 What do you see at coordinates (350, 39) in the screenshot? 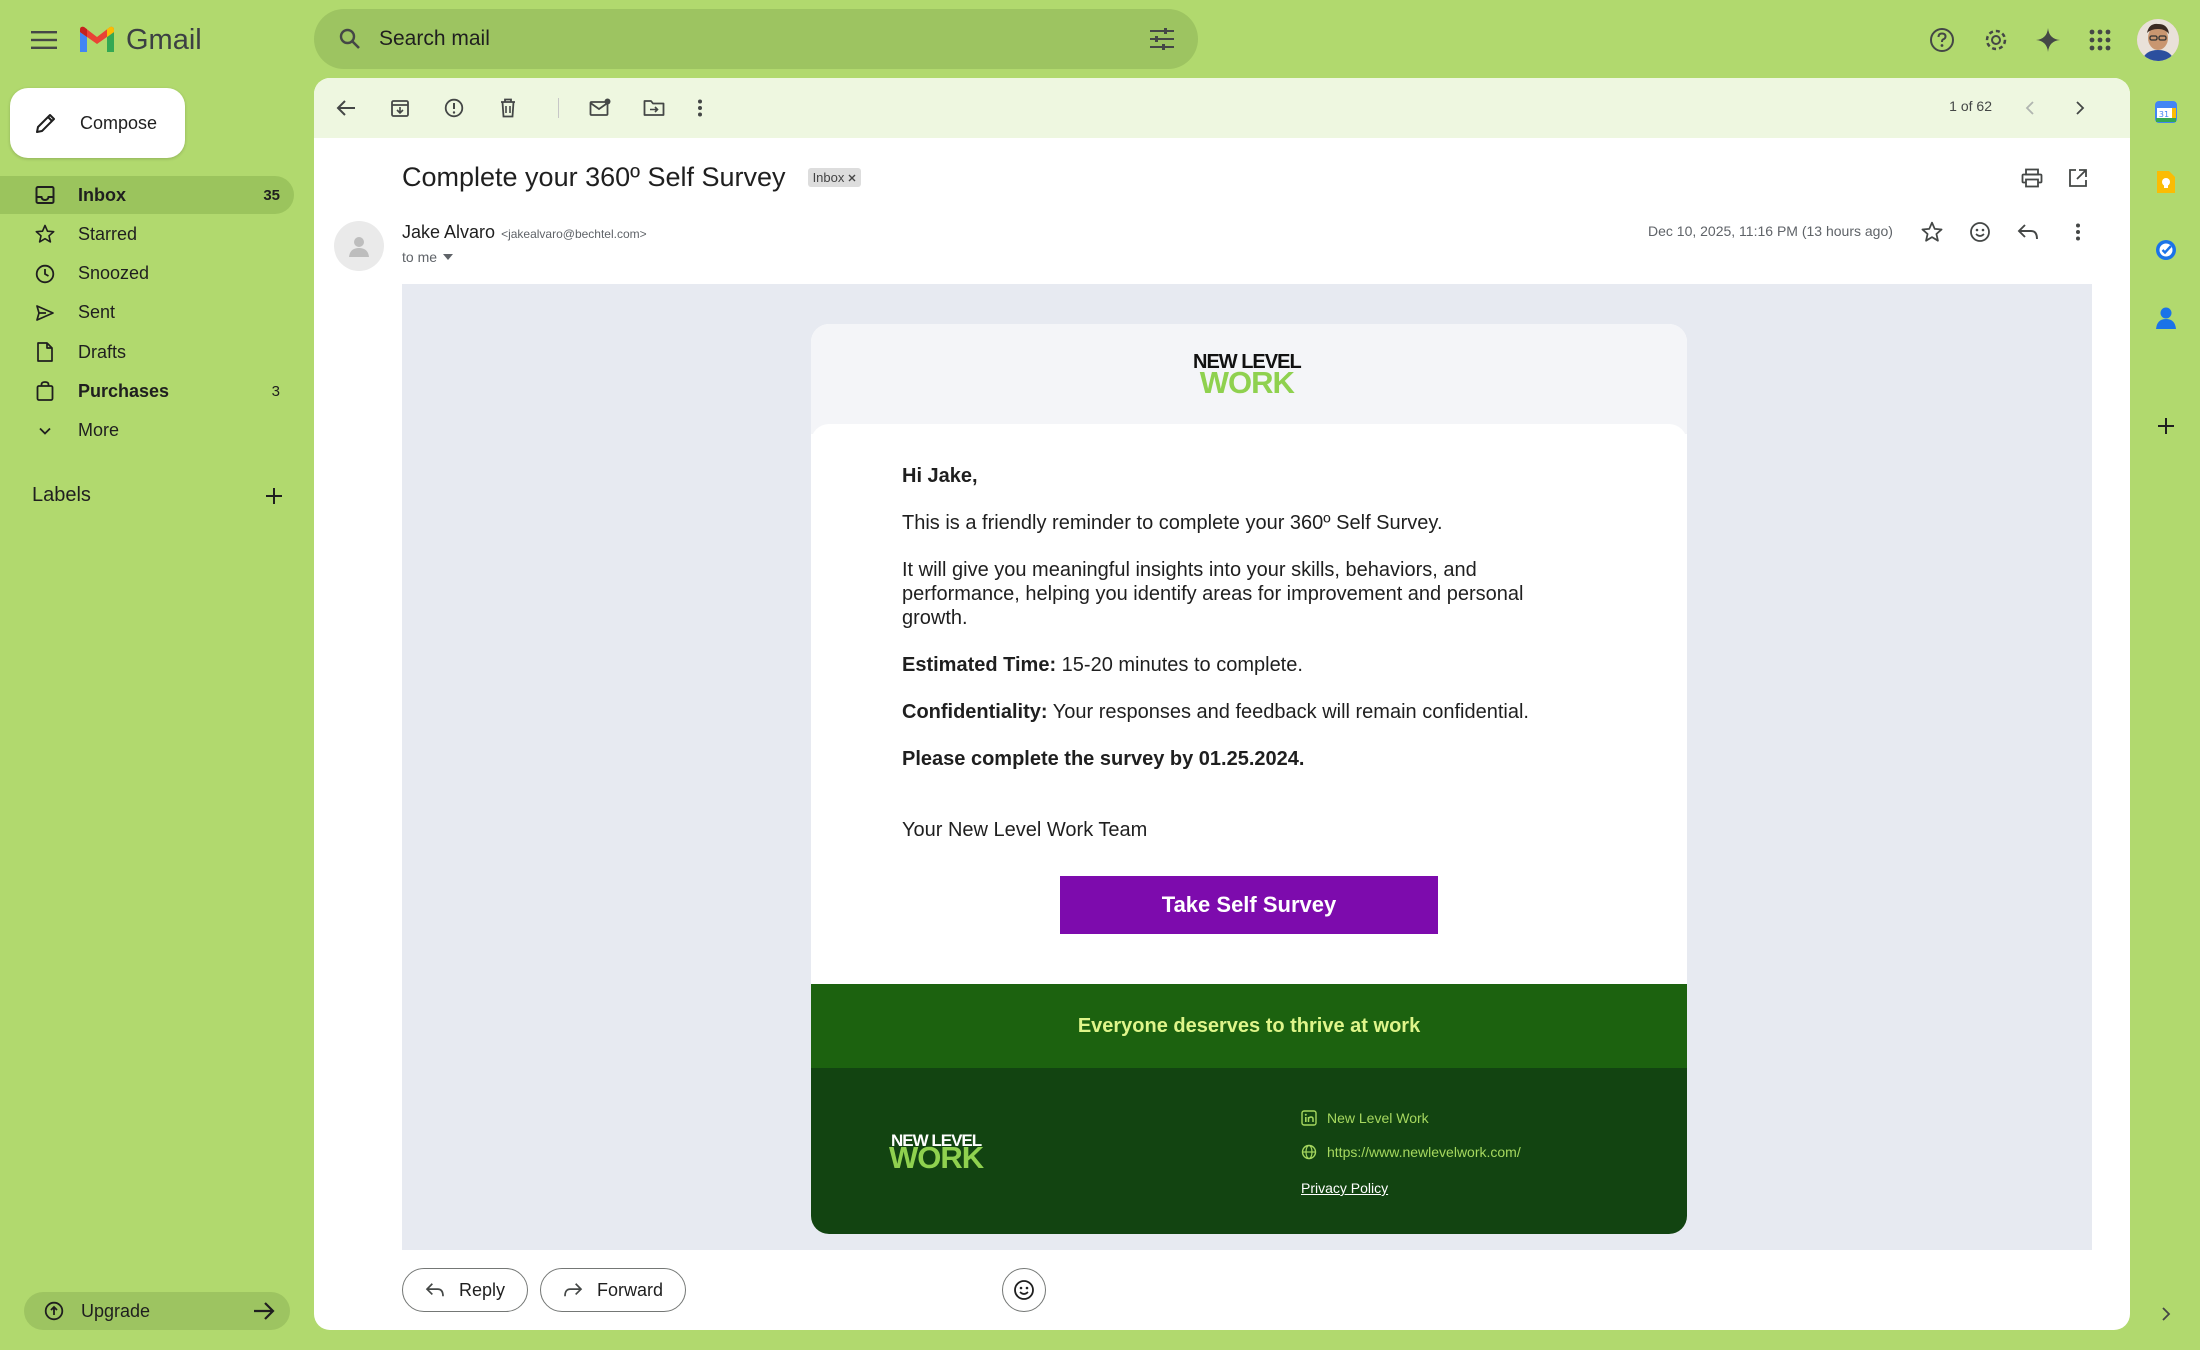
I see `search-icon` at bounding box center [350, 39].